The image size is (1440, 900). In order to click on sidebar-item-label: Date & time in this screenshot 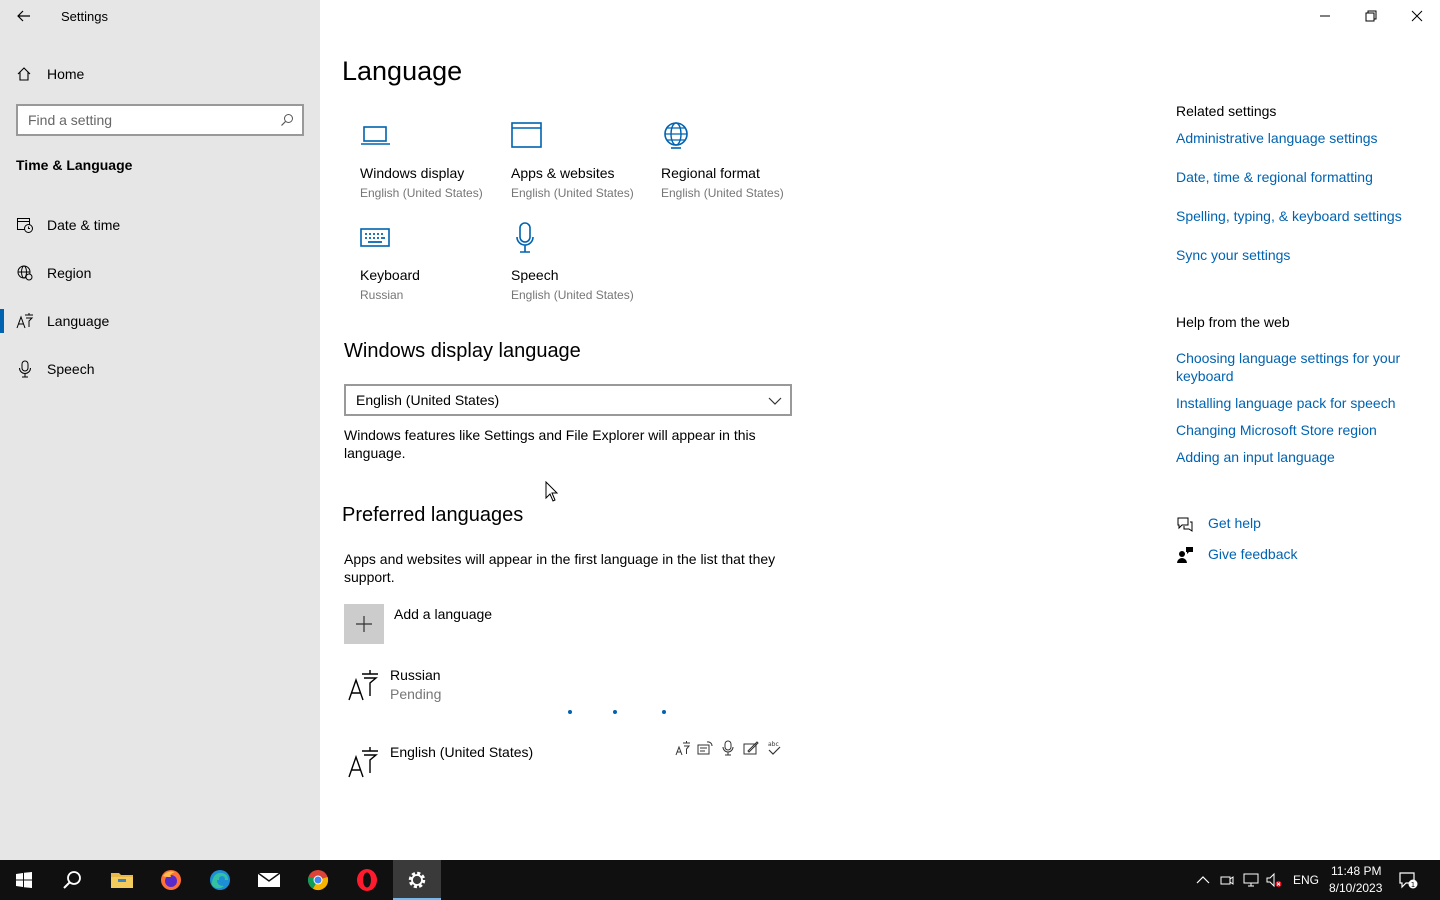, I will do `click(84, 225)`.